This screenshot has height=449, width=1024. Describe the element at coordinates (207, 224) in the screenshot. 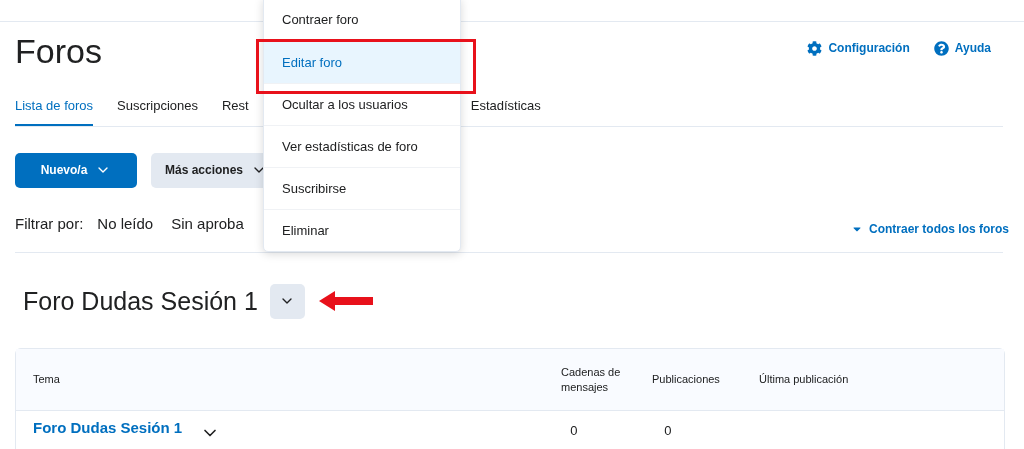

I see `filter-option: Sin aproba` at that location.